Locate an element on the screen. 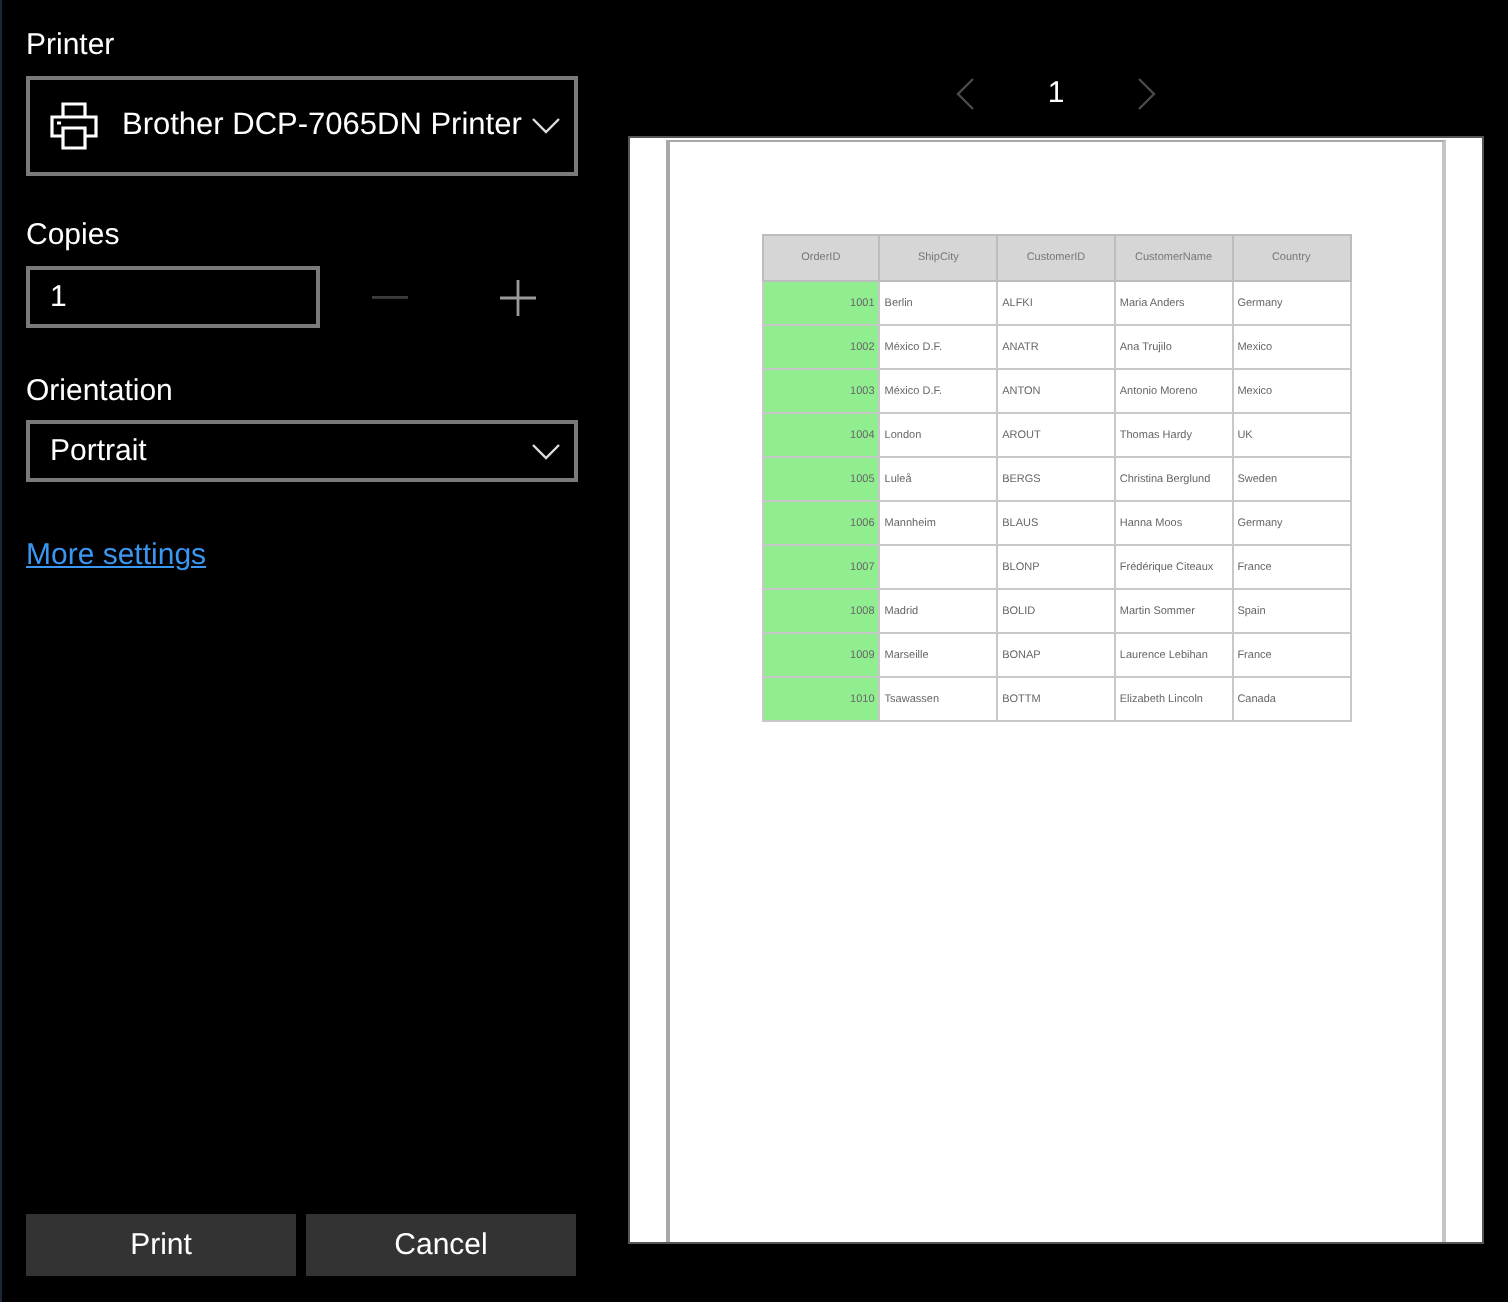  plus-icon is located at coordinates (518, 297).